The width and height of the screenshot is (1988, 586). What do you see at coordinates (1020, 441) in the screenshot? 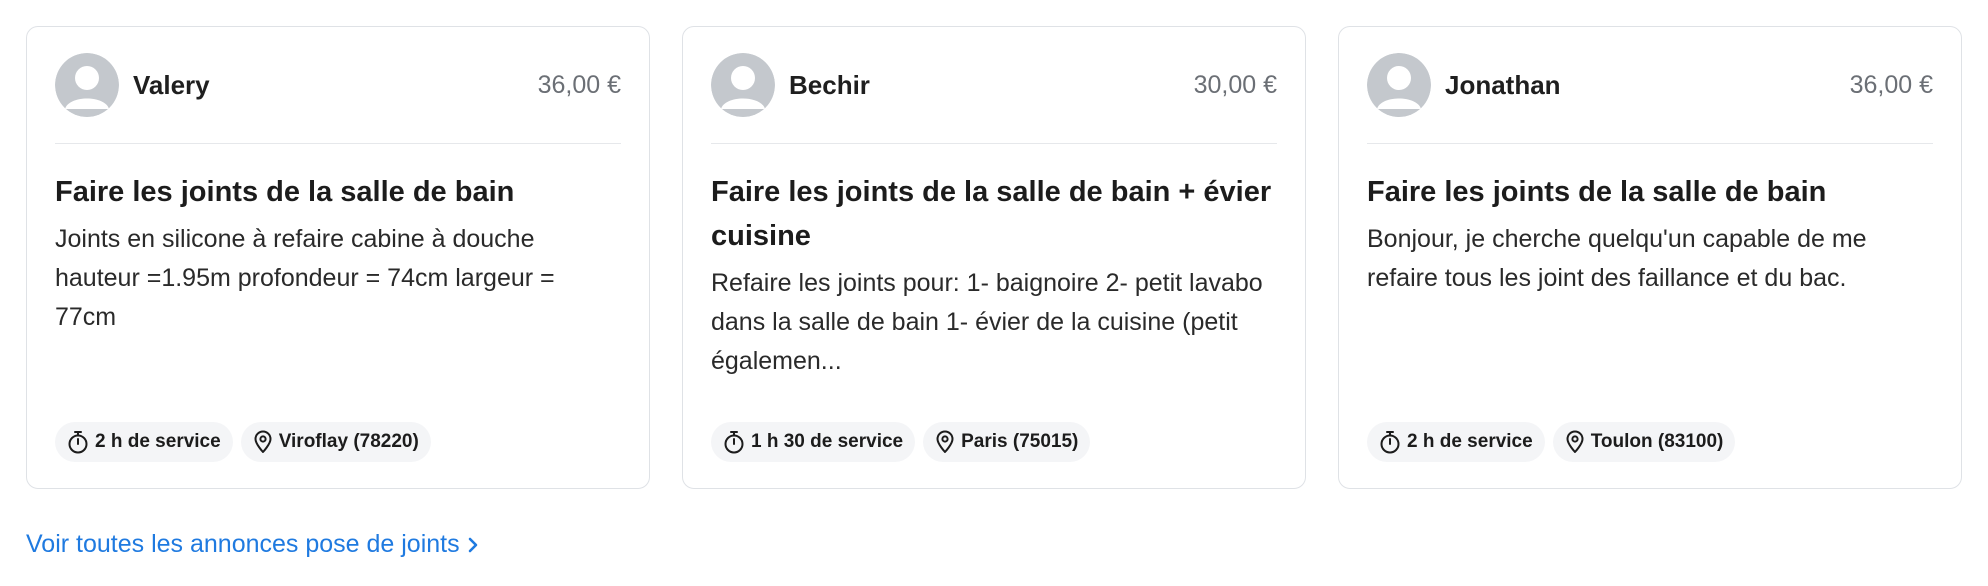
I see `location-label: Paris (75015)` at bounding box center [1020, 441].